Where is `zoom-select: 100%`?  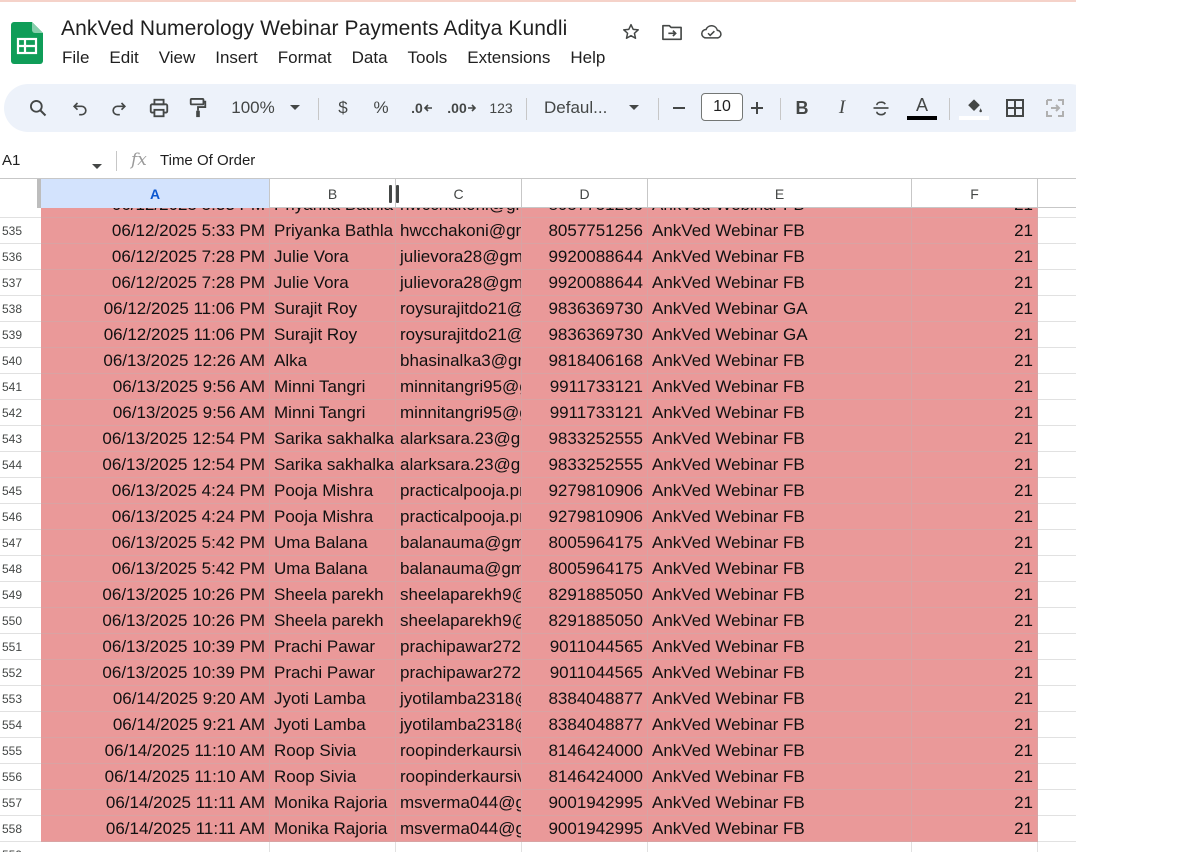
zoom-select: 100% is located at coordinates (253, 108).